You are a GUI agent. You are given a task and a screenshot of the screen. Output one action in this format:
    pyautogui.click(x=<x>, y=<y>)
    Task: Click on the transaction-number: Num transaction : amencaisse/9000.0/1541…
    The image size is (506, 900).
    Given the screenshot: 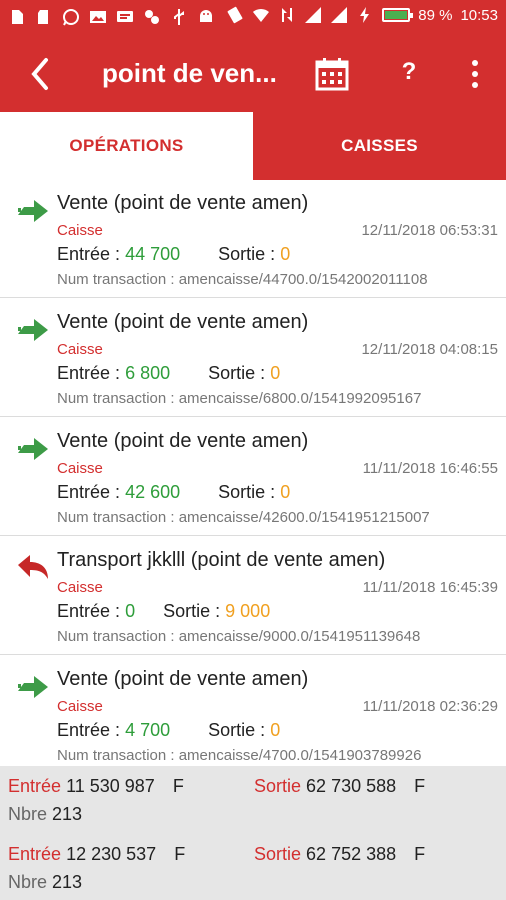 What is the action you would take?
    pyautogui.click(x=239, y=636)
    